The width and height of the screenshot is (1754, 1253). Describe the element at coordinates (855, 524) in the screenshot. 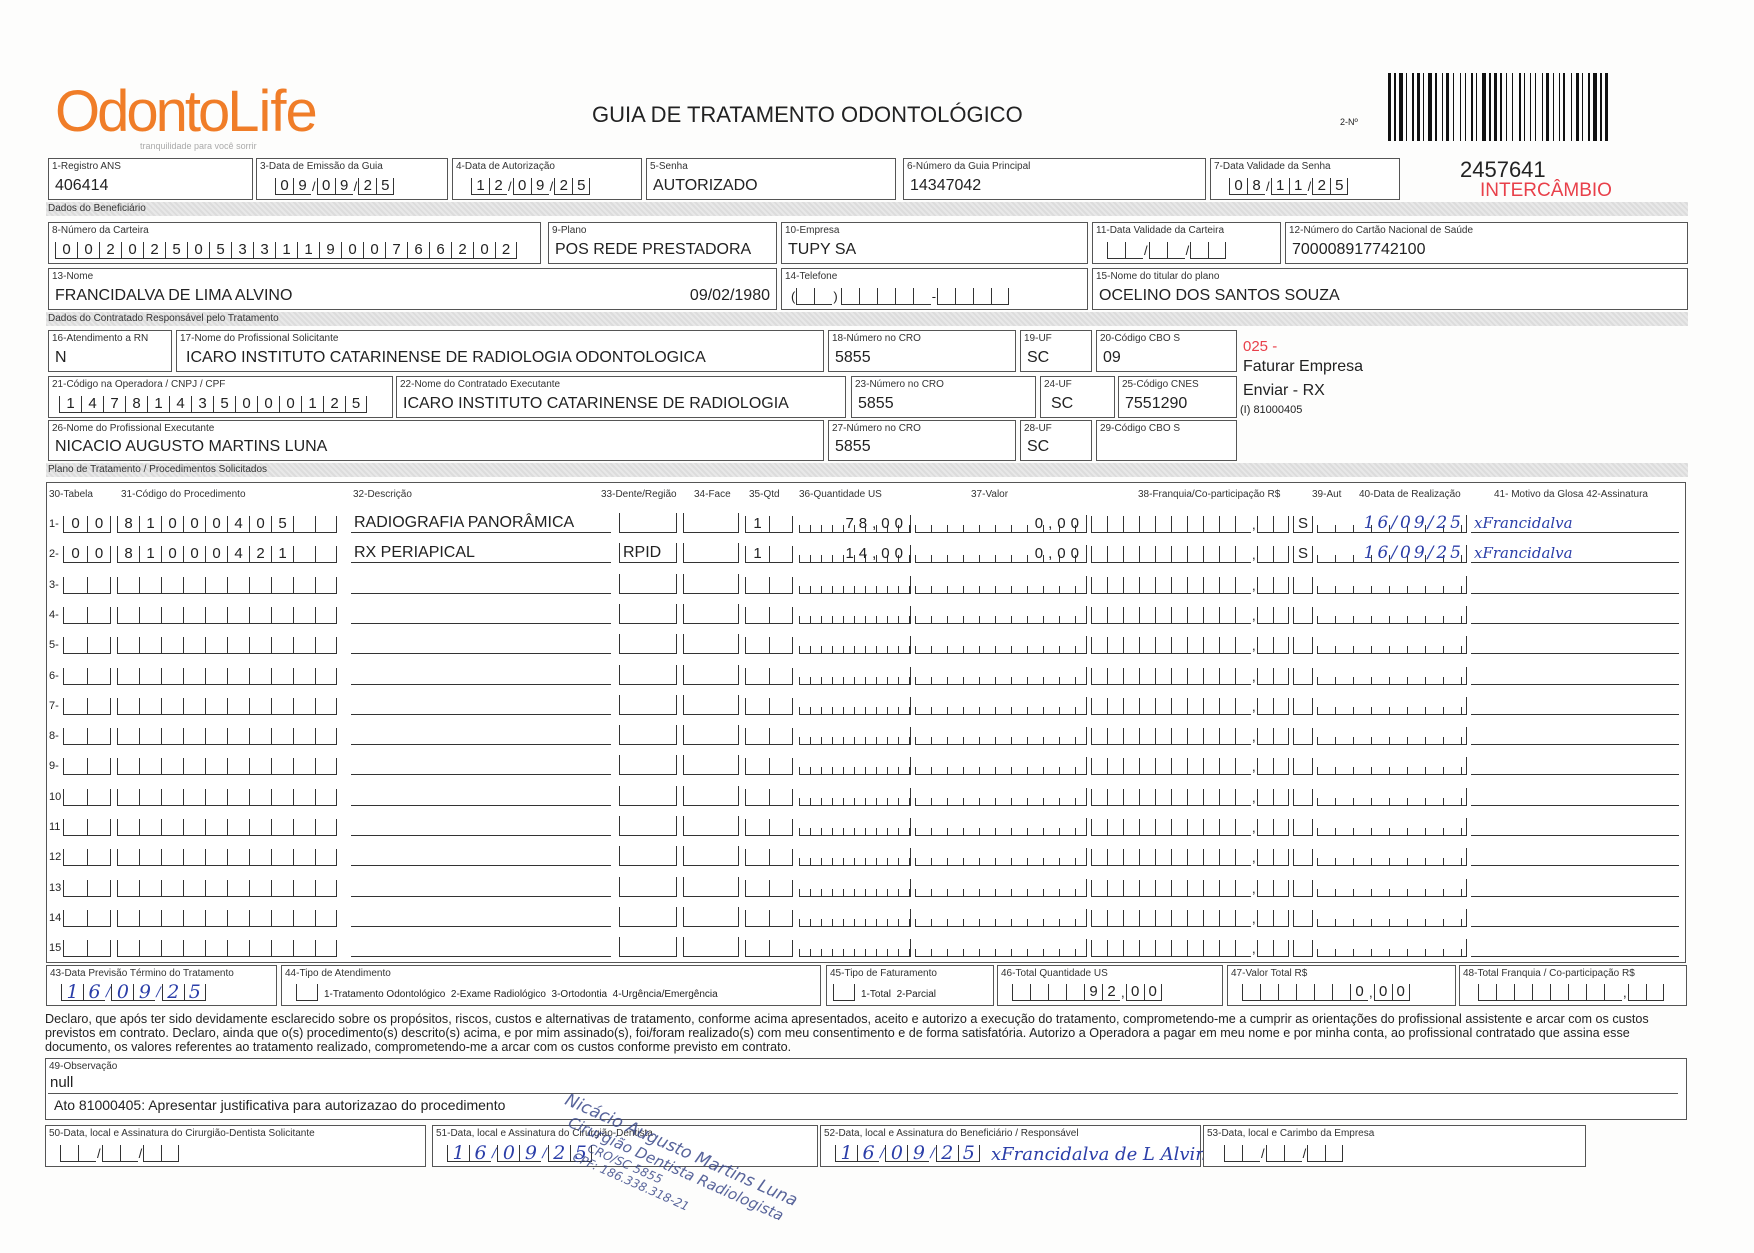

I see `cell-qtd_us: 78,00` at that location.